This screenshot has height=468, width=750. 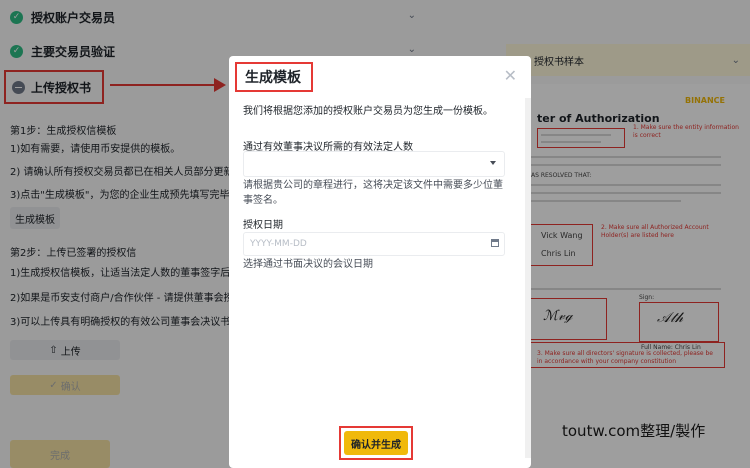 I want to click on caret-down-icon, so click(x=493, y=163).